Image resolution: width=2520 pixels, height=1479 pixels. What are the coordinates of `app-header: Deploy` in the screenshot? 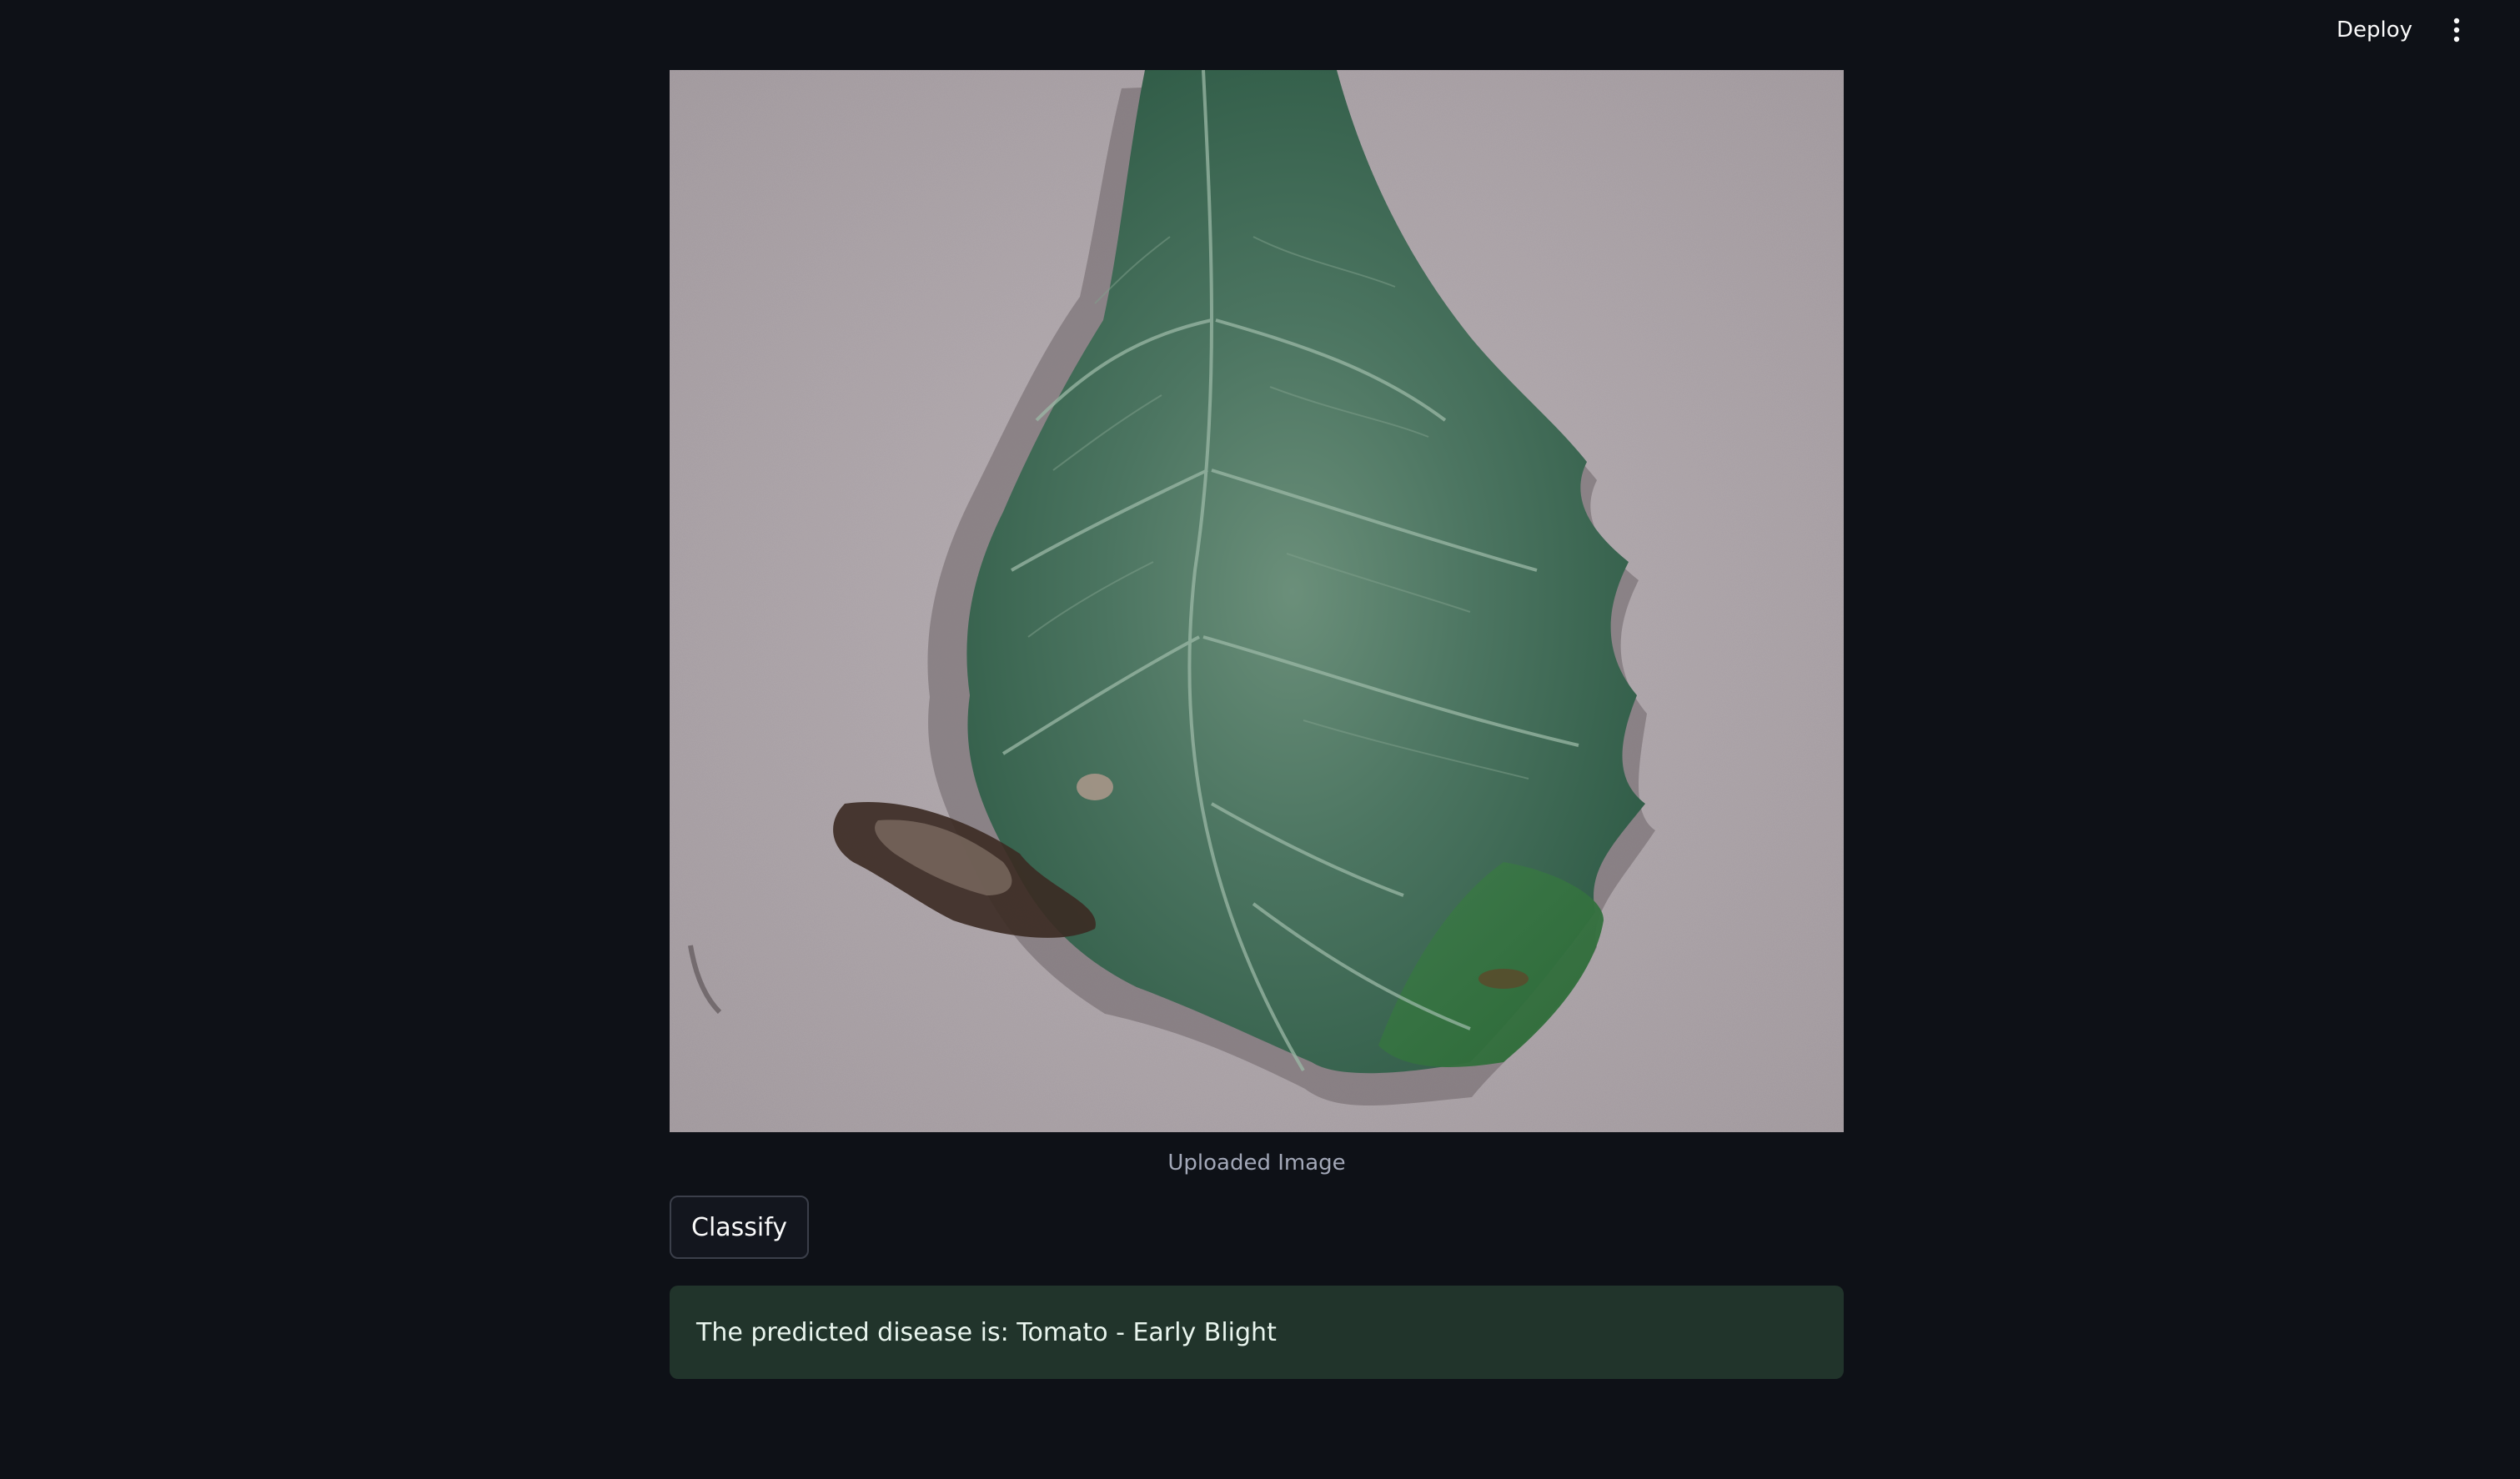 It's located at (1260, 30).